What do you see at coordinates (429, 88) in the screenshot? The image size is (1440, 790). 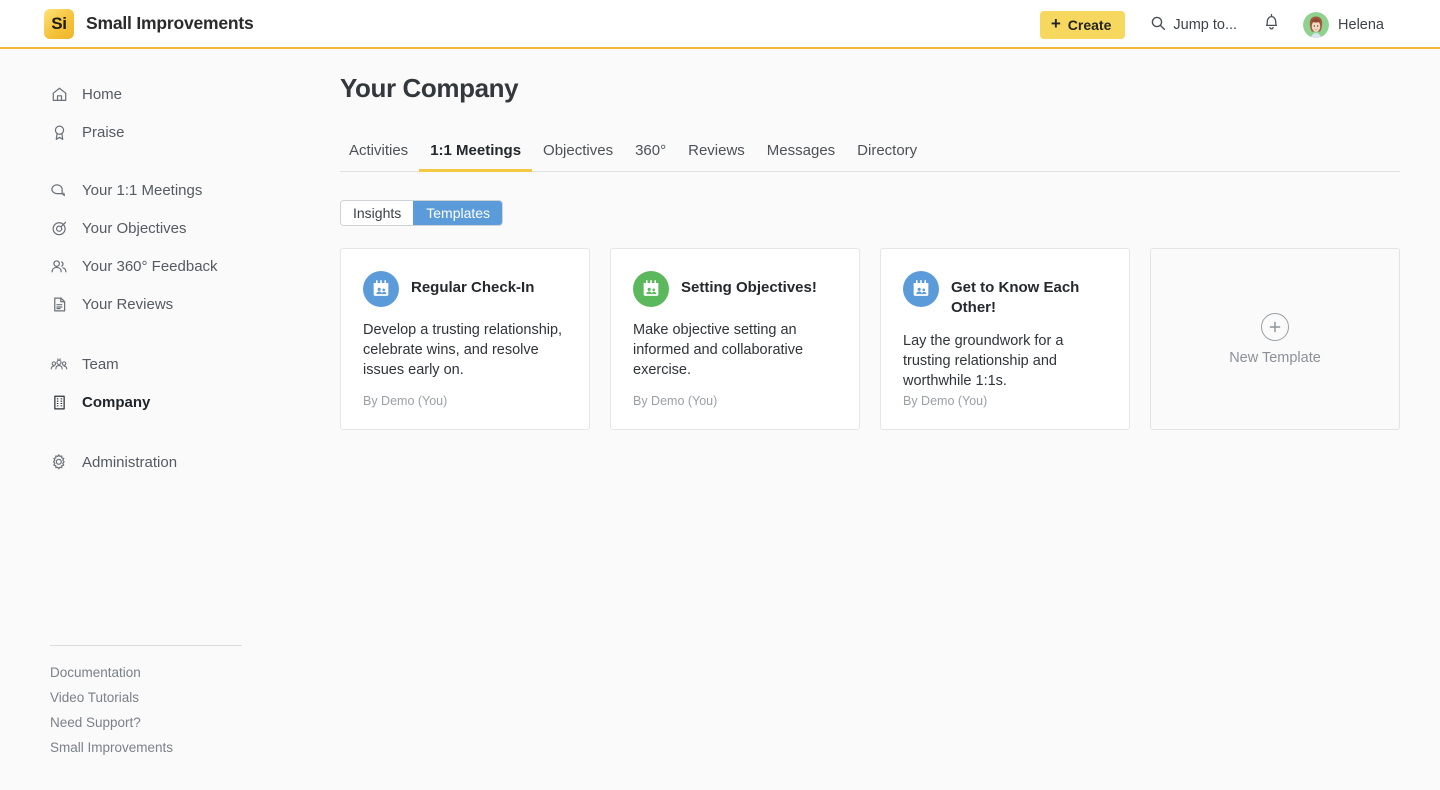 I see `page-title: Your Company` at bounding box center [429, 88].